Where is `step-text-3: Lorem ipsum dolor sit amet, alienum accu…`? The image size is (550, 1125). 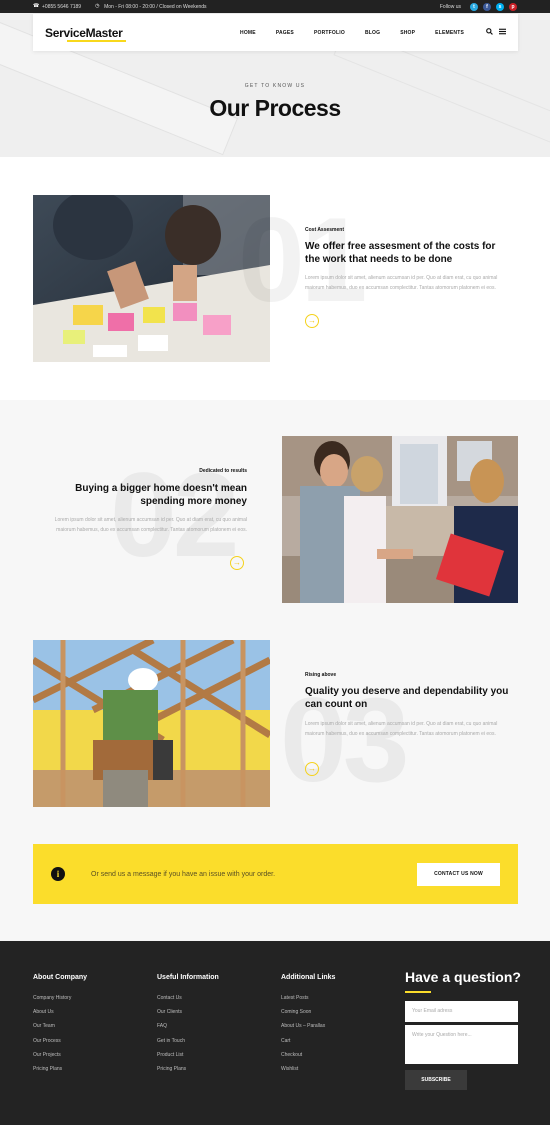 step-text-3: Lorem ipsum dolor sit amet, alienum accu… is located at coordinates (401, 729).